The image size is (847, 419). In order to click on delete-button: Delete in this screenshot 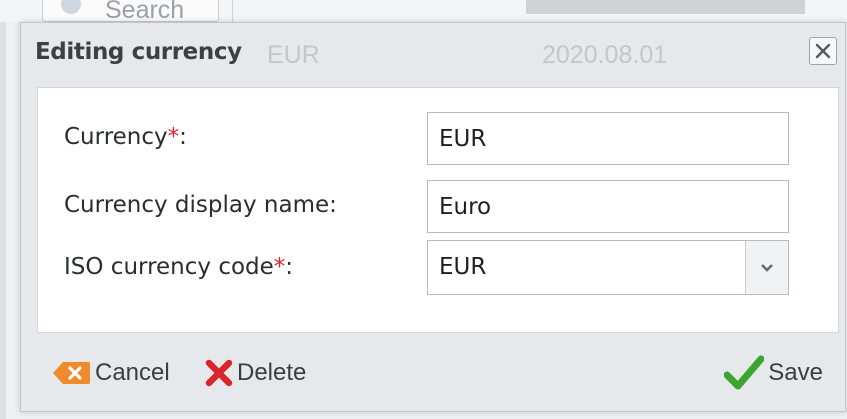, I will do `click(255, 373)`.